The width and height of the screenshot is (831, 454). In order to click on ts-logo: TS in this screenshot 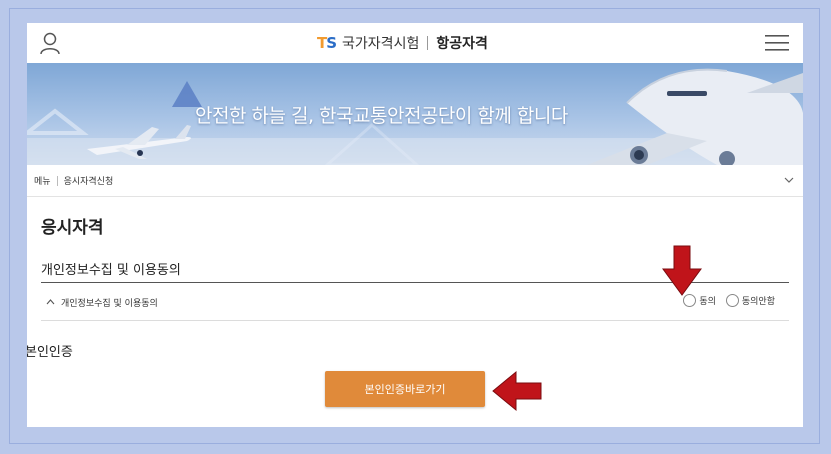, I will do `click(327, 43)`.